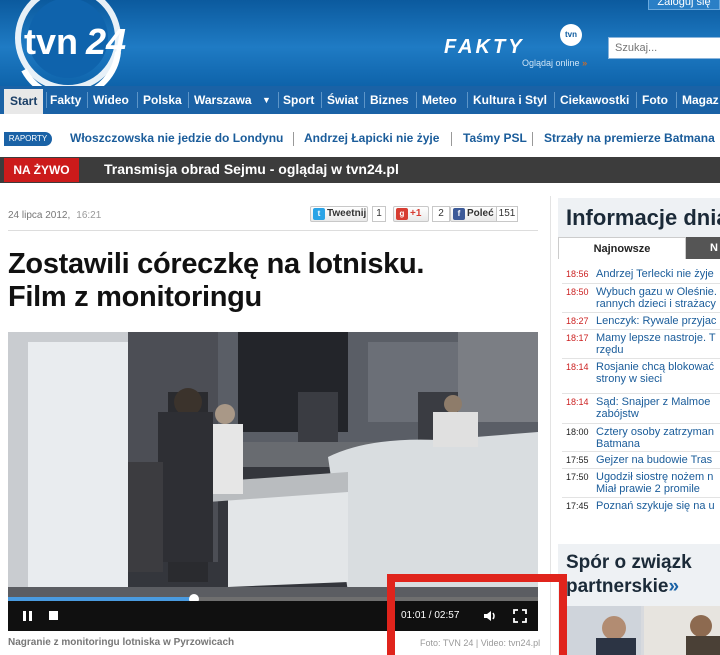 The height and width of the screenshot is (655, 720). Describe the element at coordinates (111, 100) in the screenshot. I see `nav-item-wideo: Wideo` at that location.